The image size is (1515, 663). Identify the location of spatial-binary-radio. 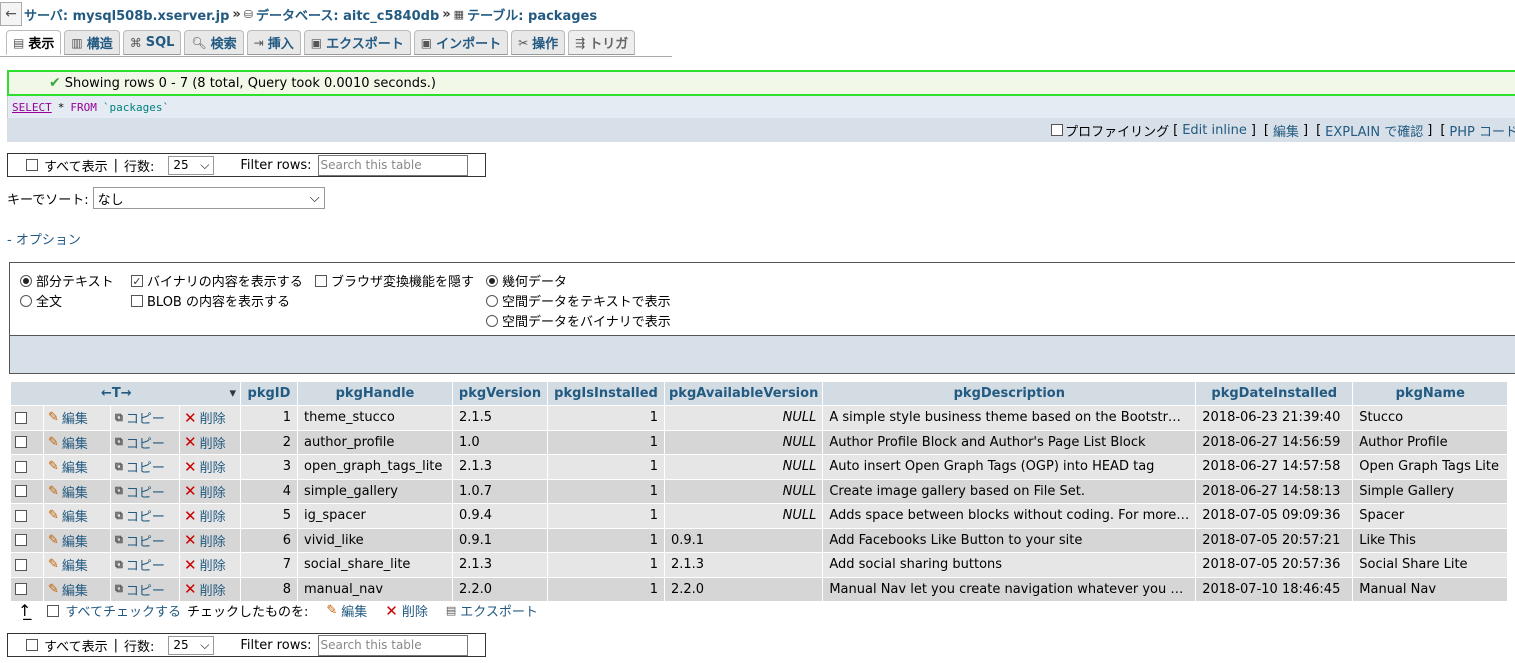
(492, 320).